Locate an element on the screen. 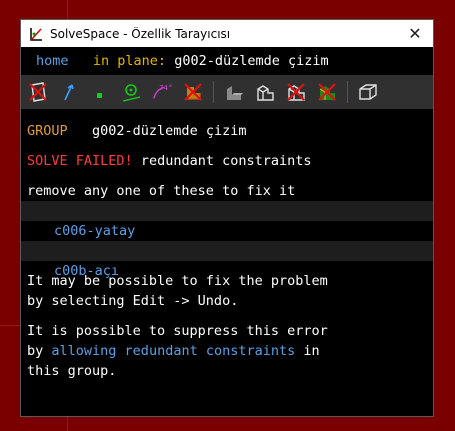  faces-toggle is located at coordinates (193, 92).